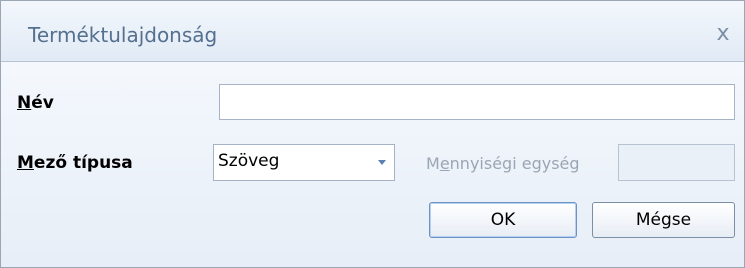 This screenshot has width=745, height=268. I want to click on type-label: Mező típusa, so click(75, 163).